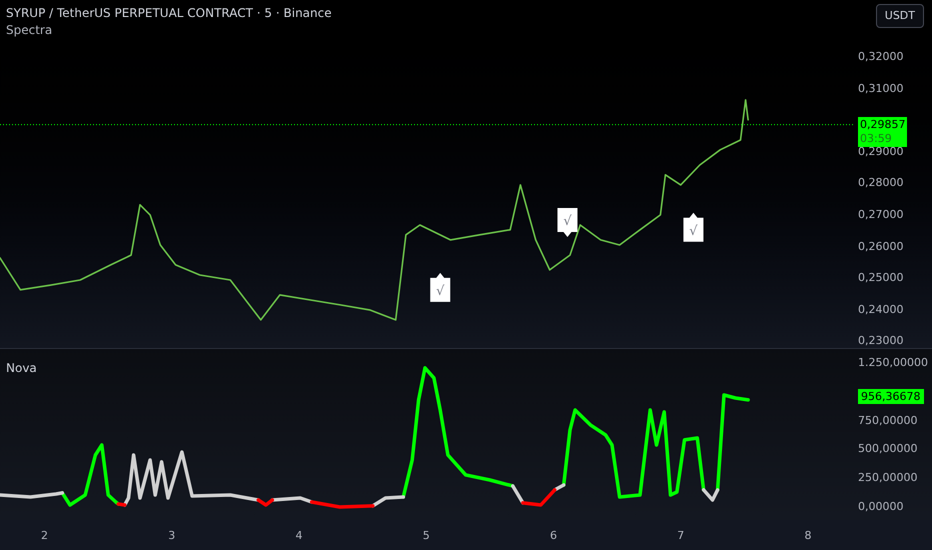 The image size is (932, 550). What do you see at coordinates (888, 421) in the screenshot?
I see `indicator-axis-label: 750,00000` at bounding box center [888, 421].